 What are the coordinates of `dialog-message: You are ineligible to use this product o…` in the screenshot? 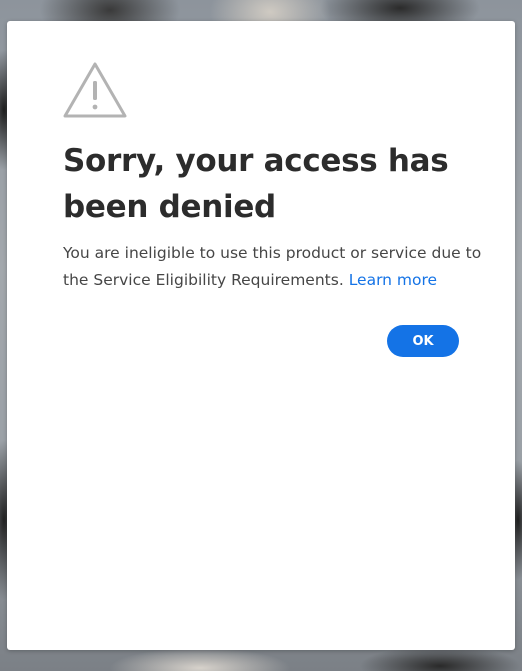 It's located at (273, 267).